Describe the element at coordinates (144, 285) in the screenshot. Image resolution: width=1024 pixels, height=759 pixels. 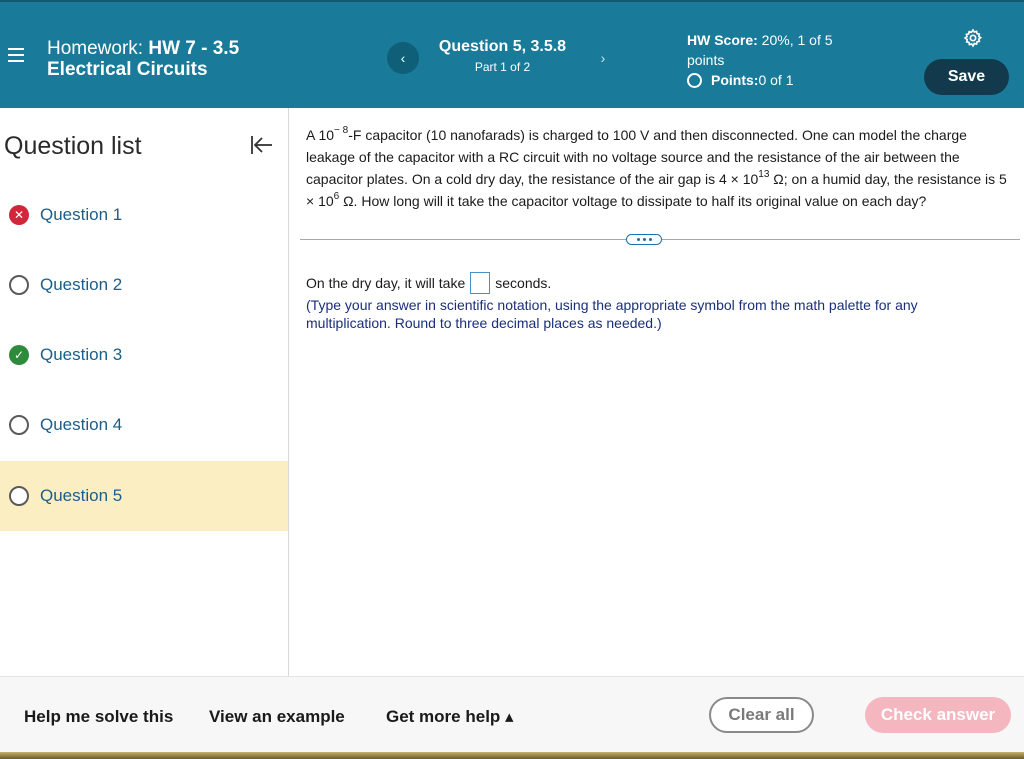
I see `question-list-item-2: Question 2` at that location.